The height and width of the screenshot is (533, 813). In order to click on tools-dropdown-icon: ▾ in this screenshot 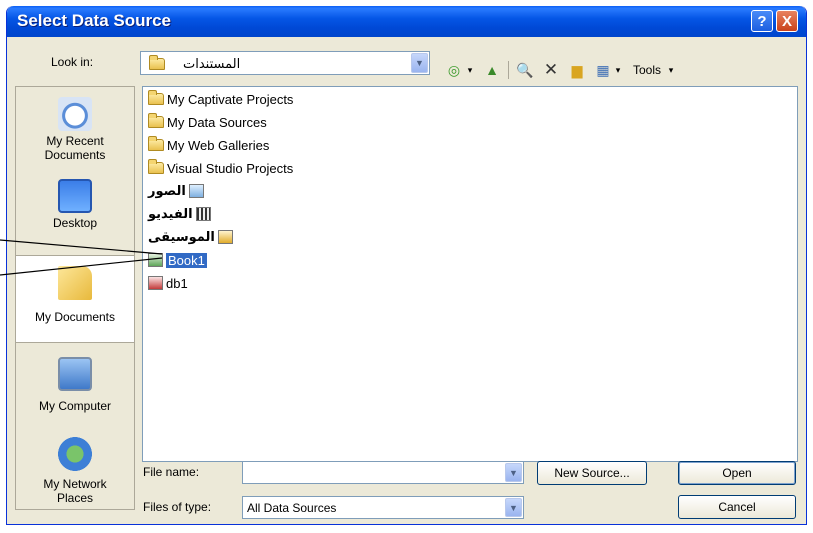, I will do `click(671, 70)`.